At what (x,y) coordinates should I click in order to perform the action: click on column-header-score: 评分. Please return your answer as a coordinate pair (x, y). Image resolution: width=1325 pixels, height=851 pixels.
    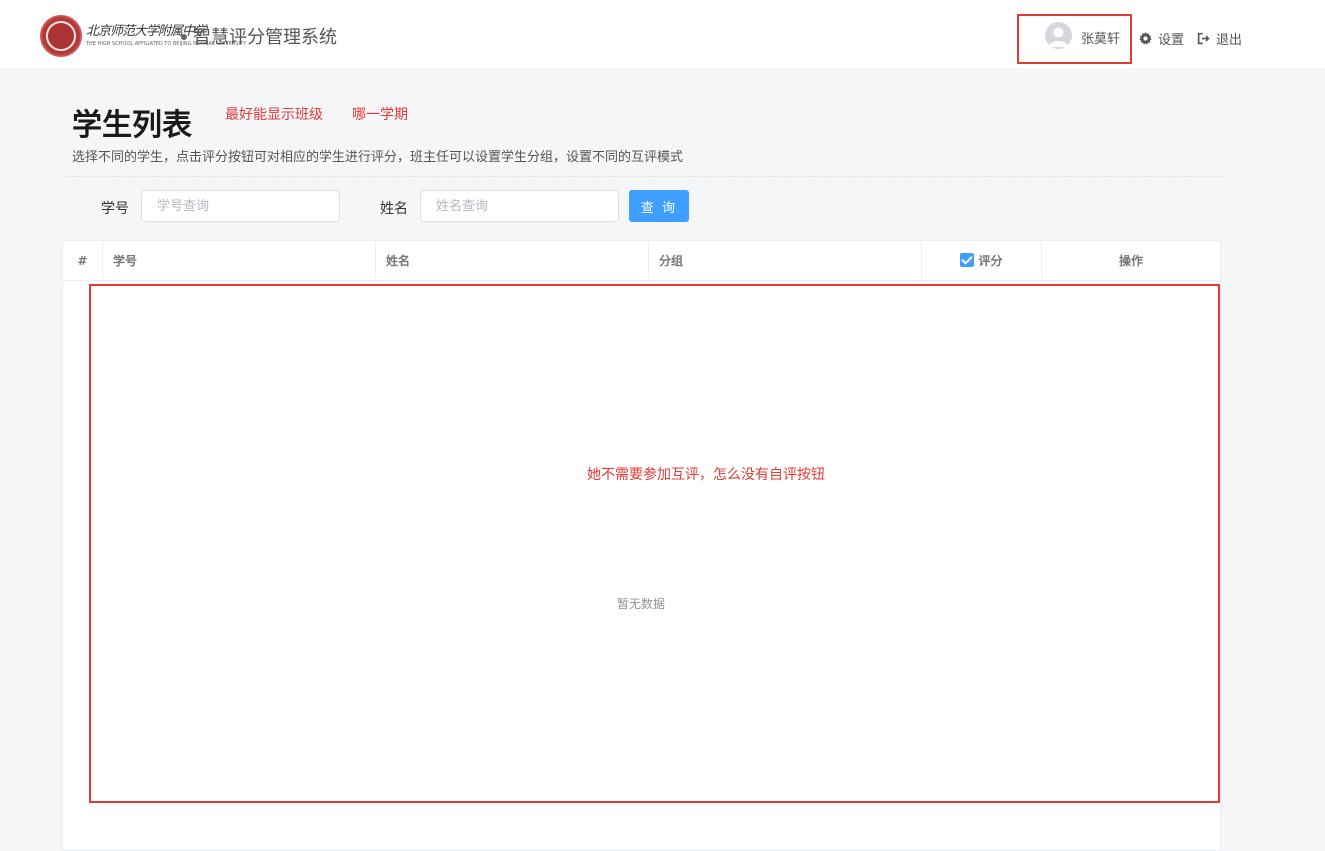
    Looking at the image, I should click on (982, 261).